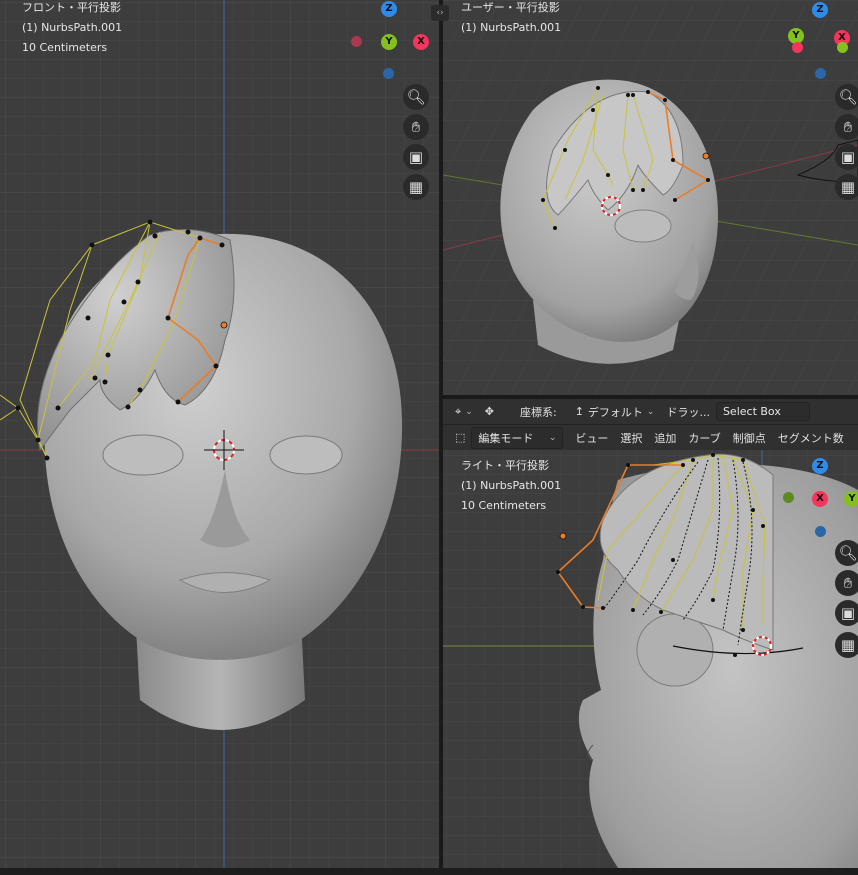 This screenshot has height=875, width=858. I want to click on editor-header: ⬚ 編集モード ⌄ ビュー 選択 追加 カーブ 制御点 セグメント数, so click(650, 437).